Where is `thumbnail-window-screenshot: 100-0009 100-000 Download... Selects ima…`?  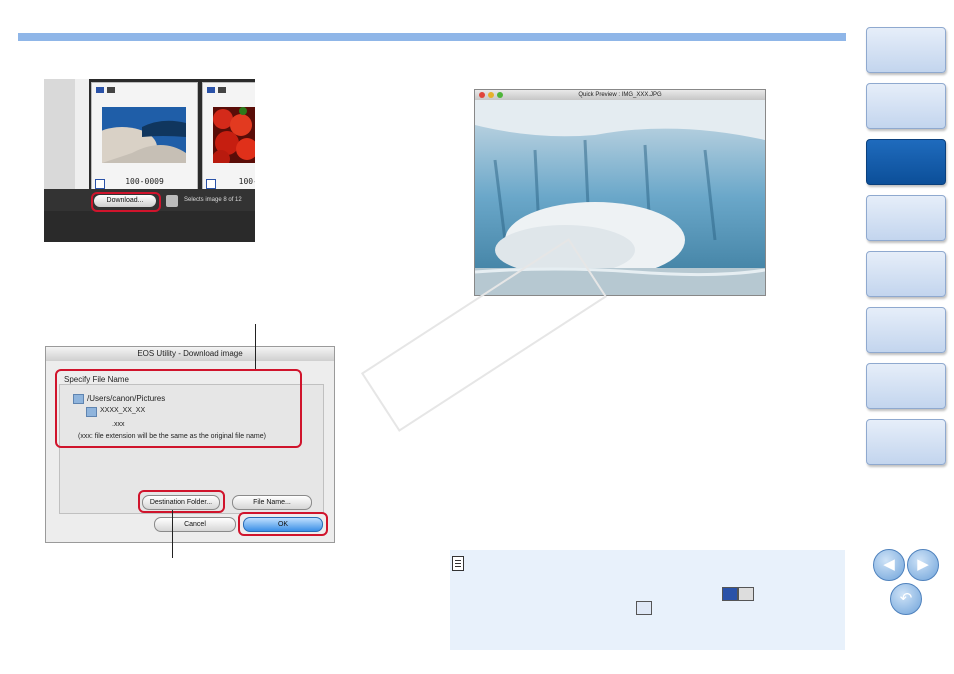 thumbnail-window-screenshot: 100-0009 100-000 Download... Selects ima… is located at coordinates (149, 160).